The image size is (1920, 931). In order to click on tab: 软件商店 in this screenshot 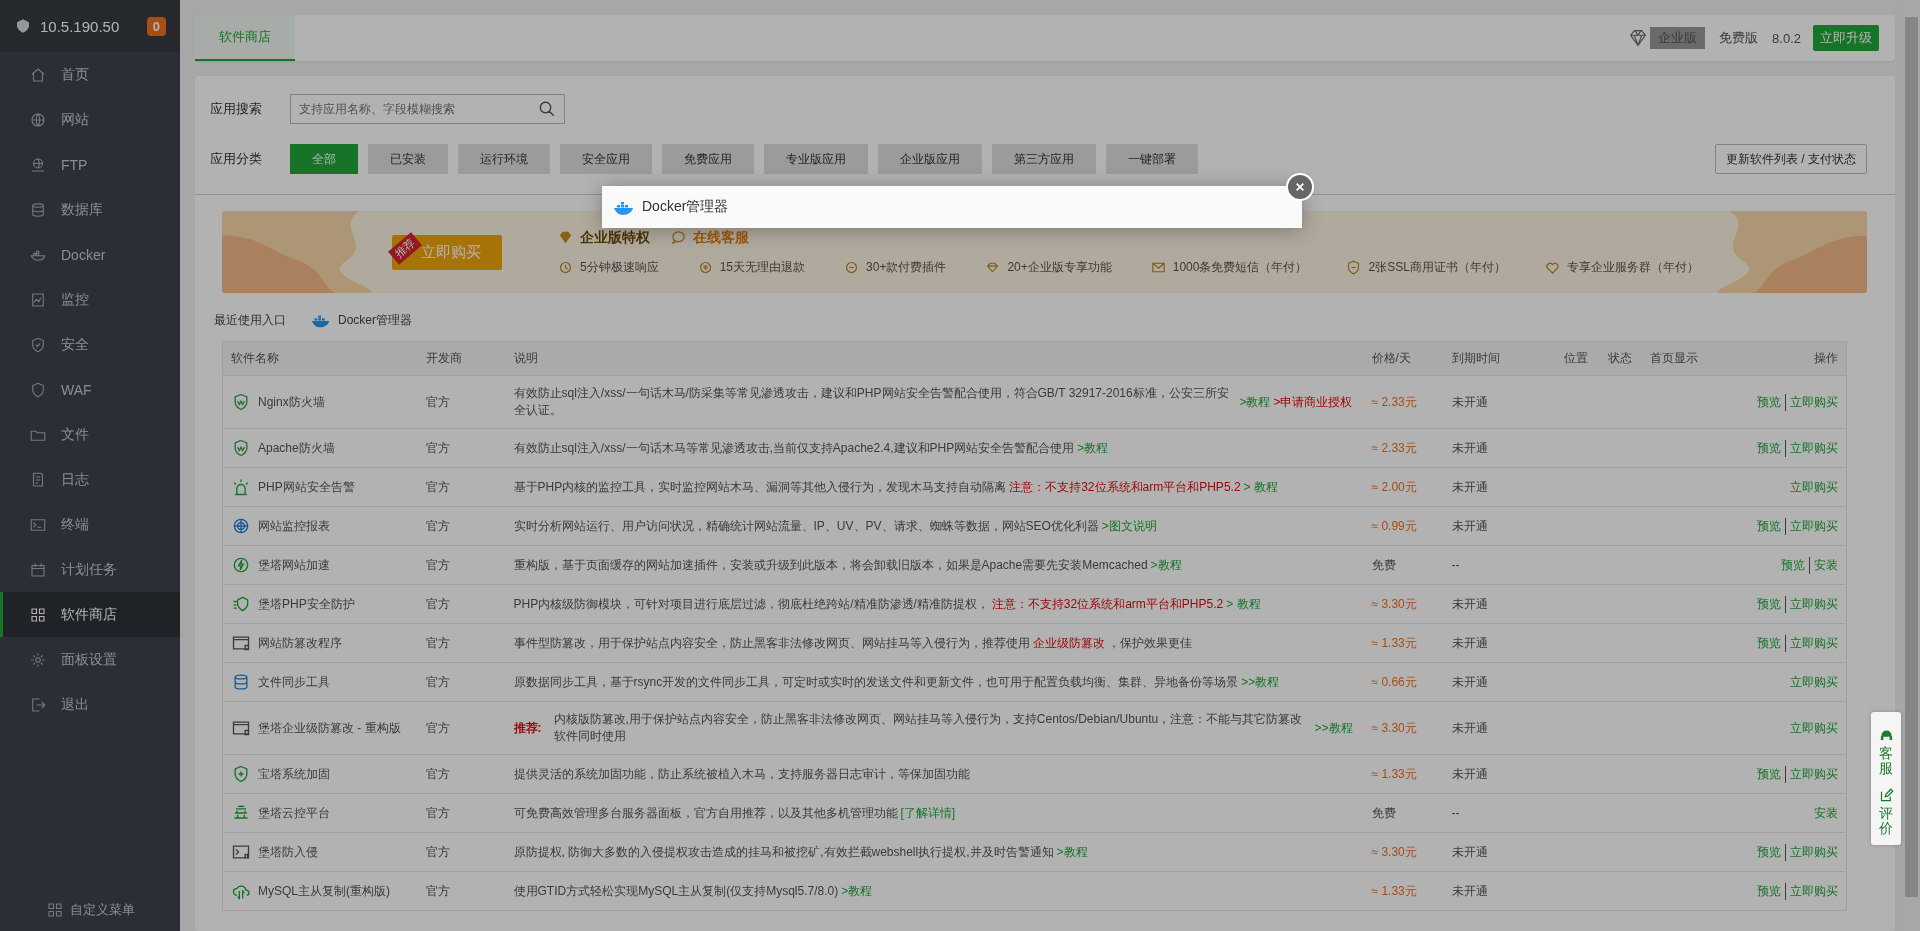, I will do `click(245, 38)`.